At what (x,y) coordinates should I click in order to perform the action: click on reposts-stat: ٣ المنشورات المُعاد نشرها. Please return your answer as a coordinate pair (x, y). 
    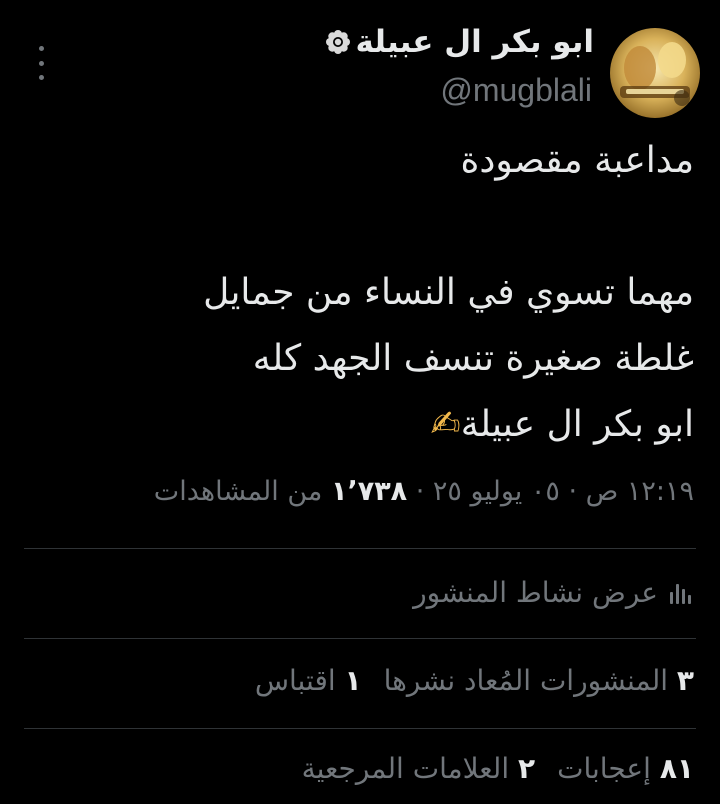
    Looking at the image, I should click on (539, 680).